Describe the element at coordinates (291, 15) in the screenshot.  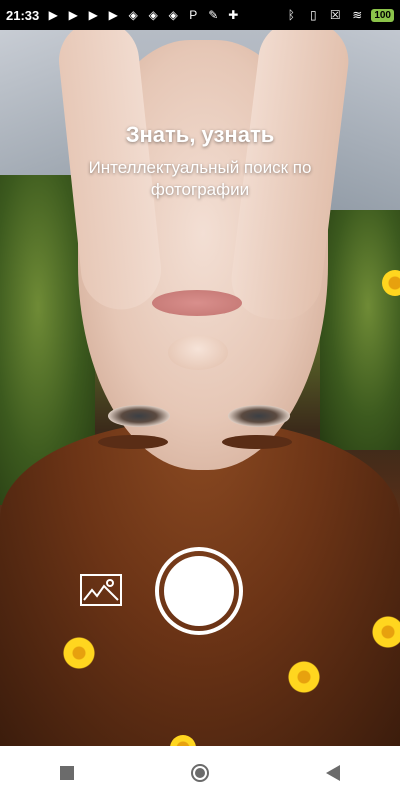
I see `bluetooth-icon: ᛒ` at that location.